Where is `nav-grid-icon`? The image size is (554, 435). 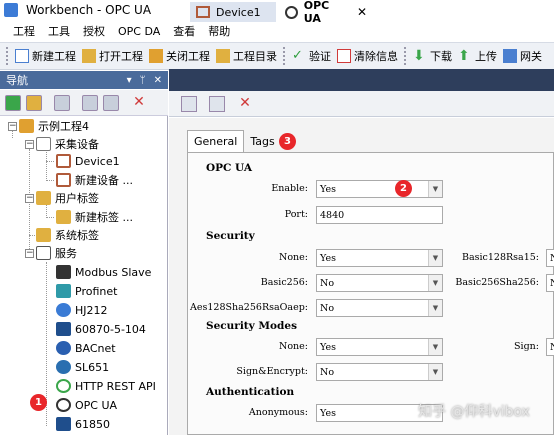 nav-grid-icon is located at coordinates (13, 102).